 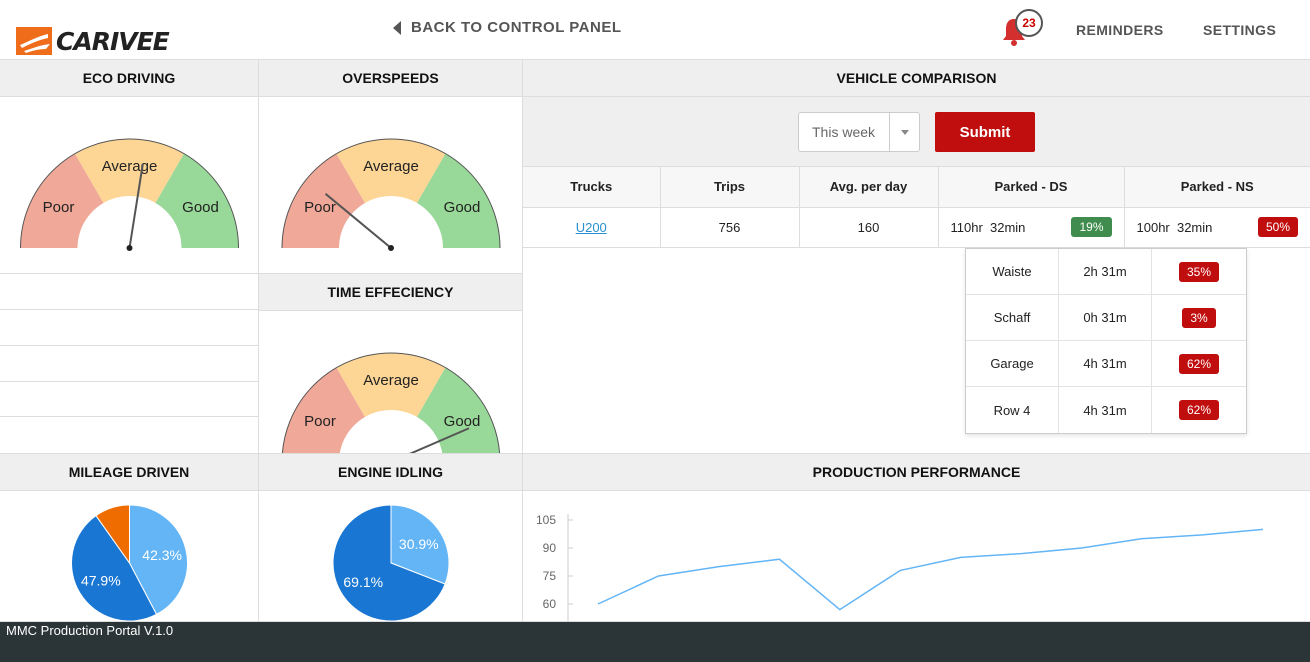 I want to click on mileage-driven-panel: MILEAGE DRIVEN 42.3% 47.9%, so click(x=129, y=538).